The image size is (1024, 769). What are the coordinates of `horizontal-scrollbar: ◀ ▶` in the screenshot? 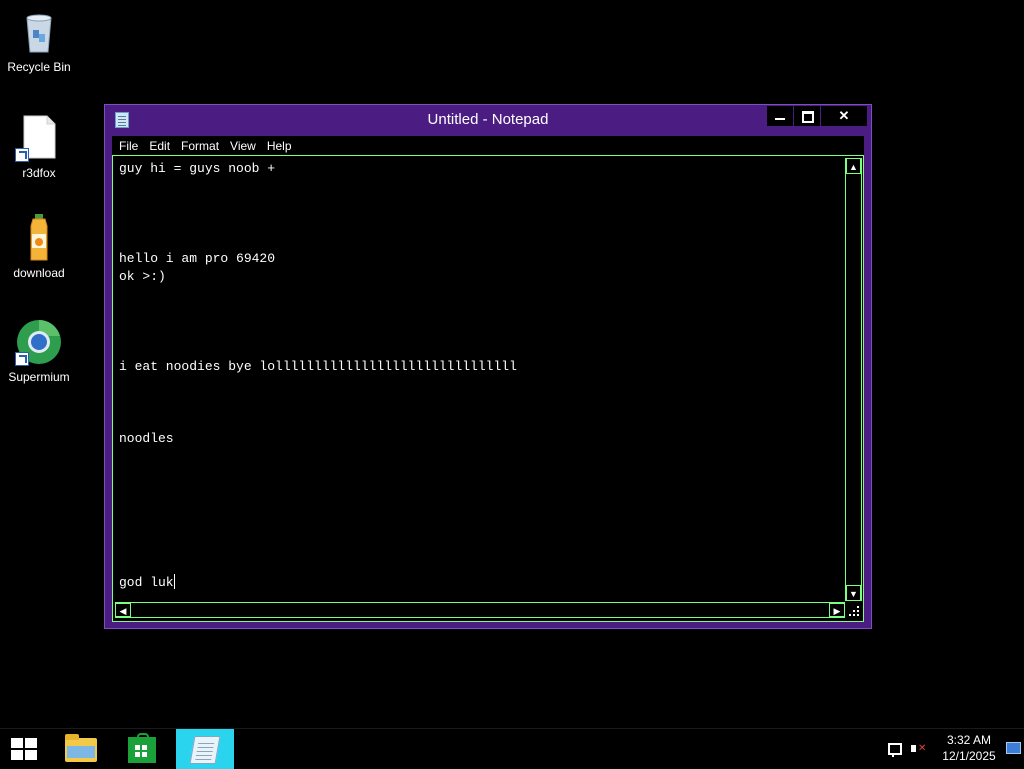 It's located at (480, 610).